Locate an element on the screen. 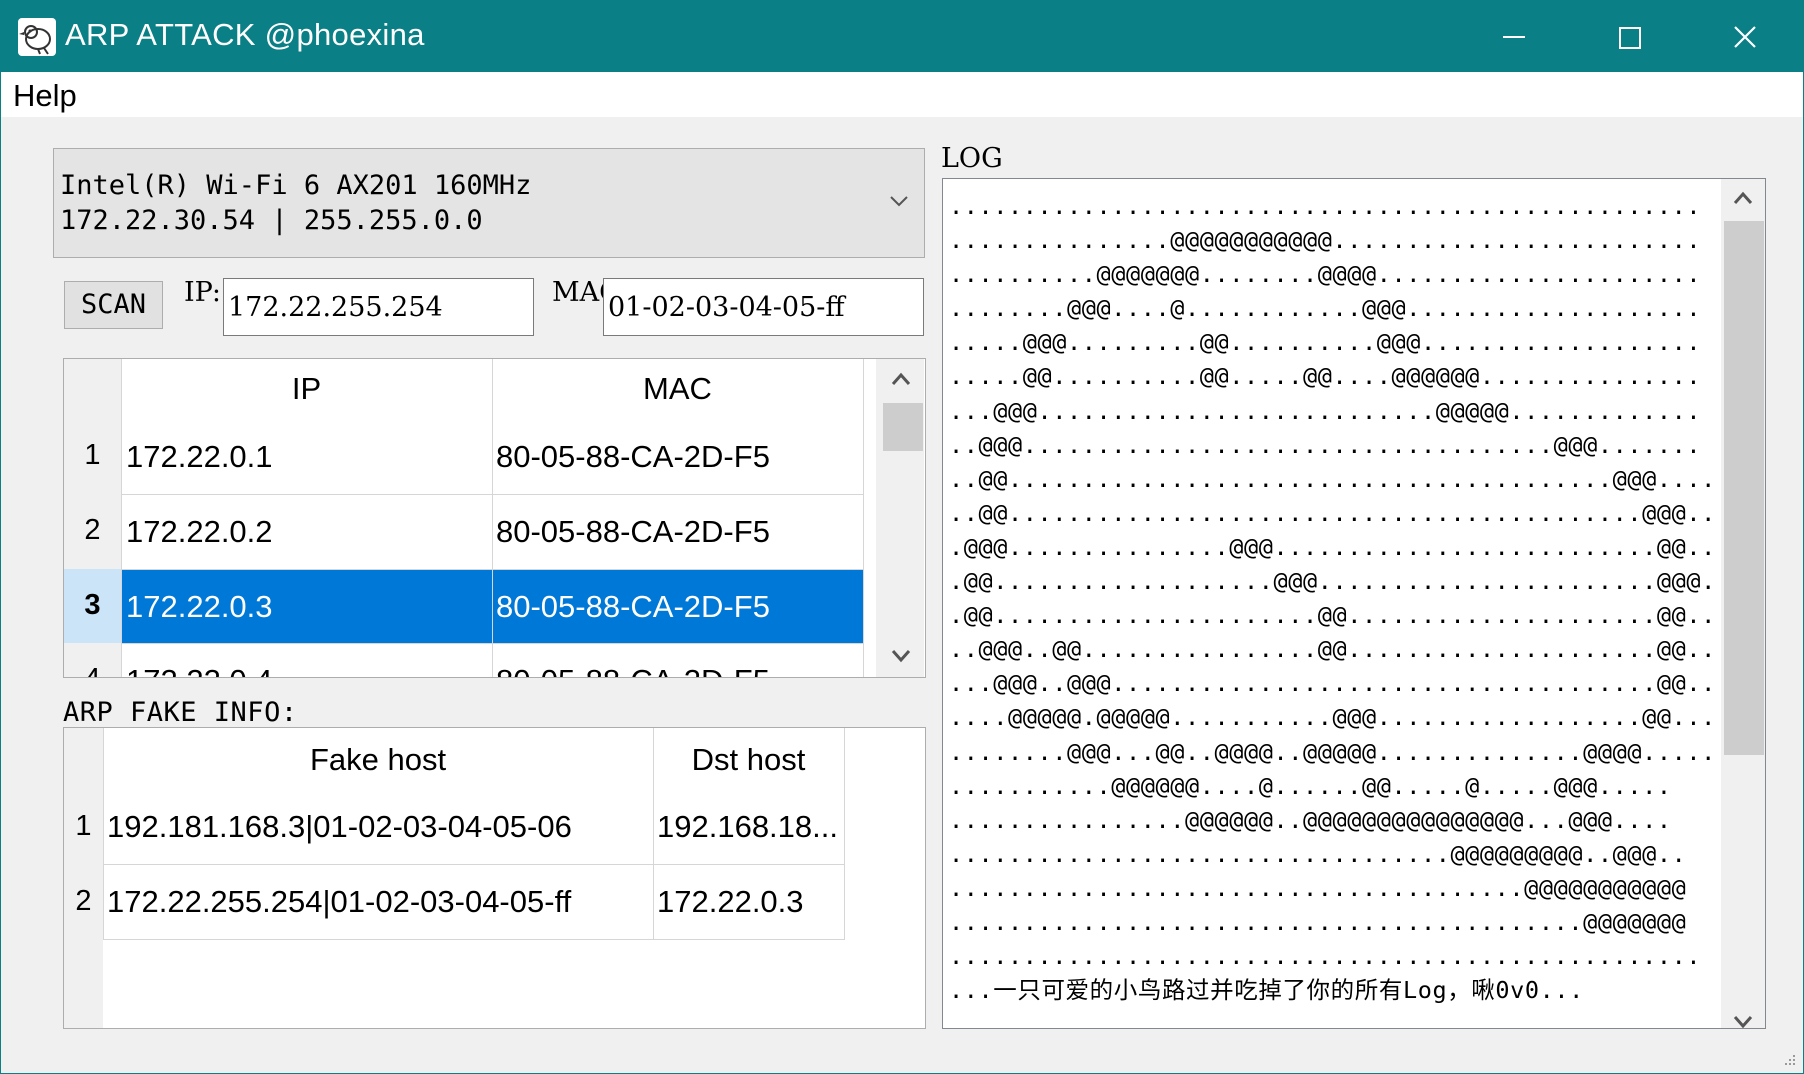 The height and width of the screenshot is (1074, 1804). fake-host-cell: 192.181.168.3|01-02-03-04-05-06 is located at coordinates (339, 827).